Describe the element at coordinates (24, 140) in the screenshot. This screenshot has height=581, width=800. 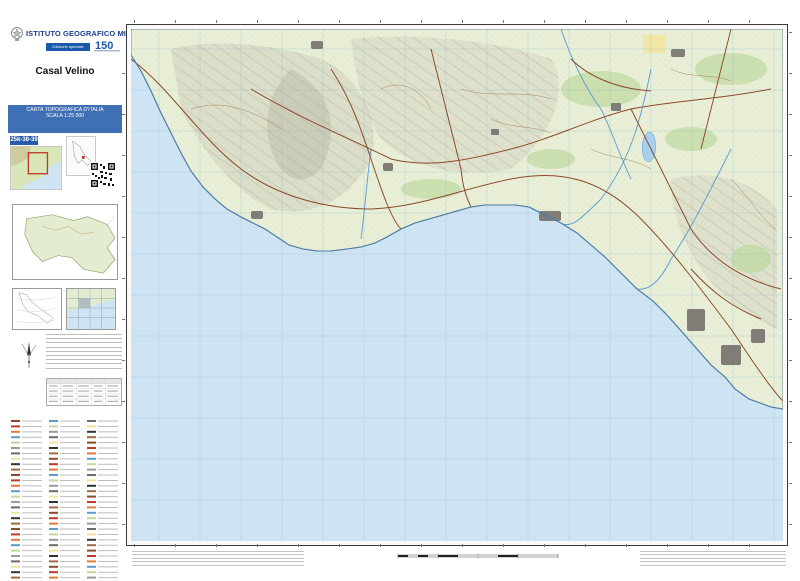
I see `sheet-code-badge: 25k-38-39` at that location.